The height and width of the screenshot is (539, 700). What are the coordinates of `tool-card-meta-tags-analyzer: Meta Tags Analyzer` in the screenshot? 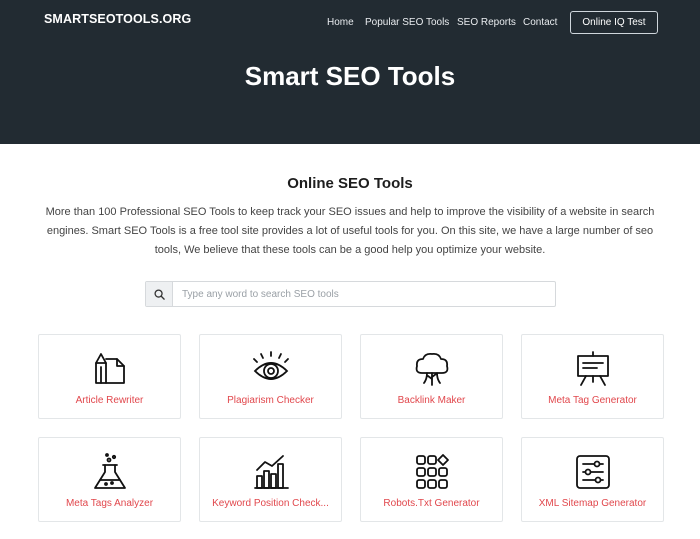 It's located at (109, 479).